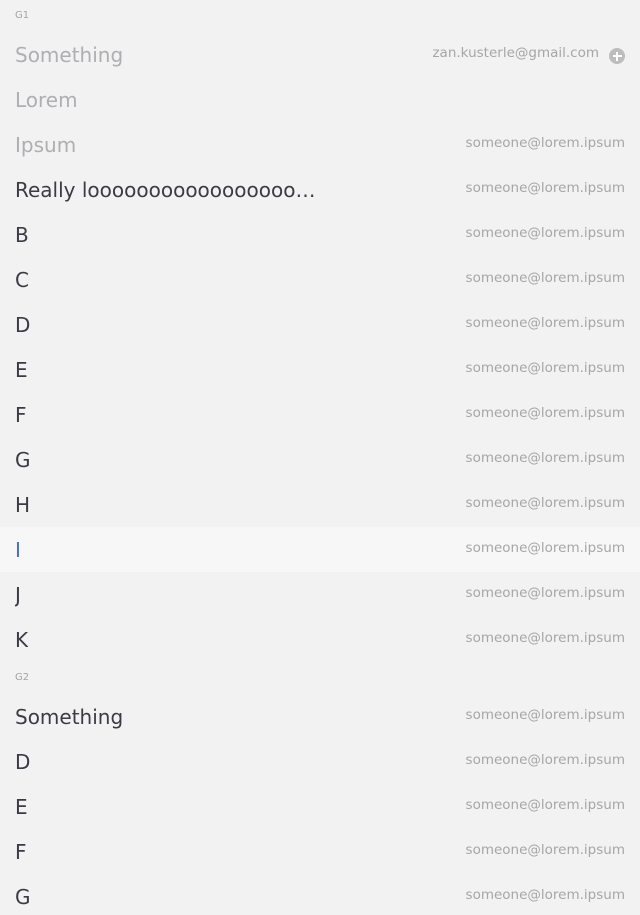 The width and height of the screenshot is (640, 915). I want to click on list-item: Lorem, so click(320, 99).